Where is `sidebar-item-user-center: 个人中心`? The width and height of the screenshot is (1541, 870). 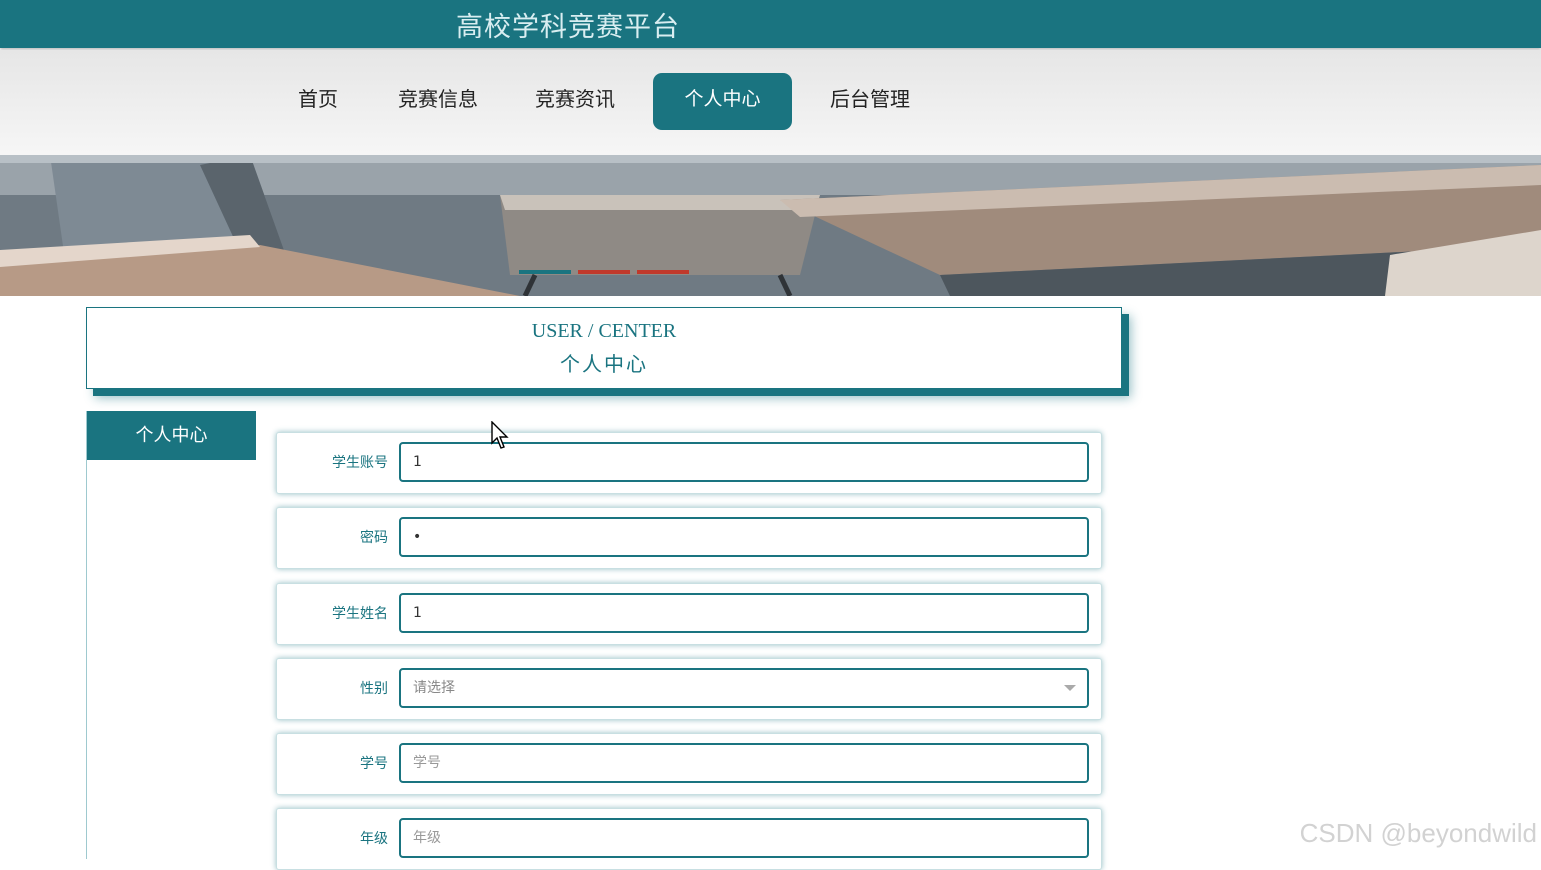
sidebar-item-user-center: 个人中心 is located at coordinates (171, 435).